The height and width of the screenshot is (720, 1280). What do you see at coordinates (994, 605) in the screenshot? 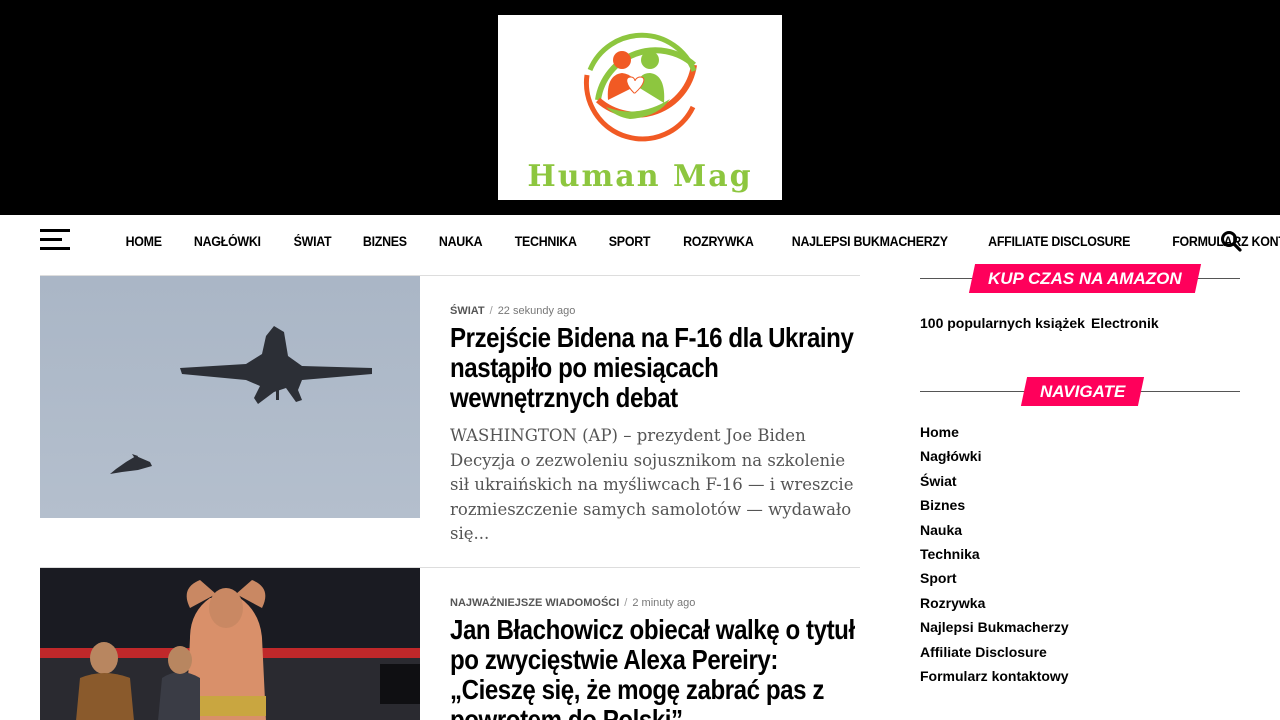
I see `sidebar-link-rozrywka: Rozrywka` at bounding box center [994, 605].